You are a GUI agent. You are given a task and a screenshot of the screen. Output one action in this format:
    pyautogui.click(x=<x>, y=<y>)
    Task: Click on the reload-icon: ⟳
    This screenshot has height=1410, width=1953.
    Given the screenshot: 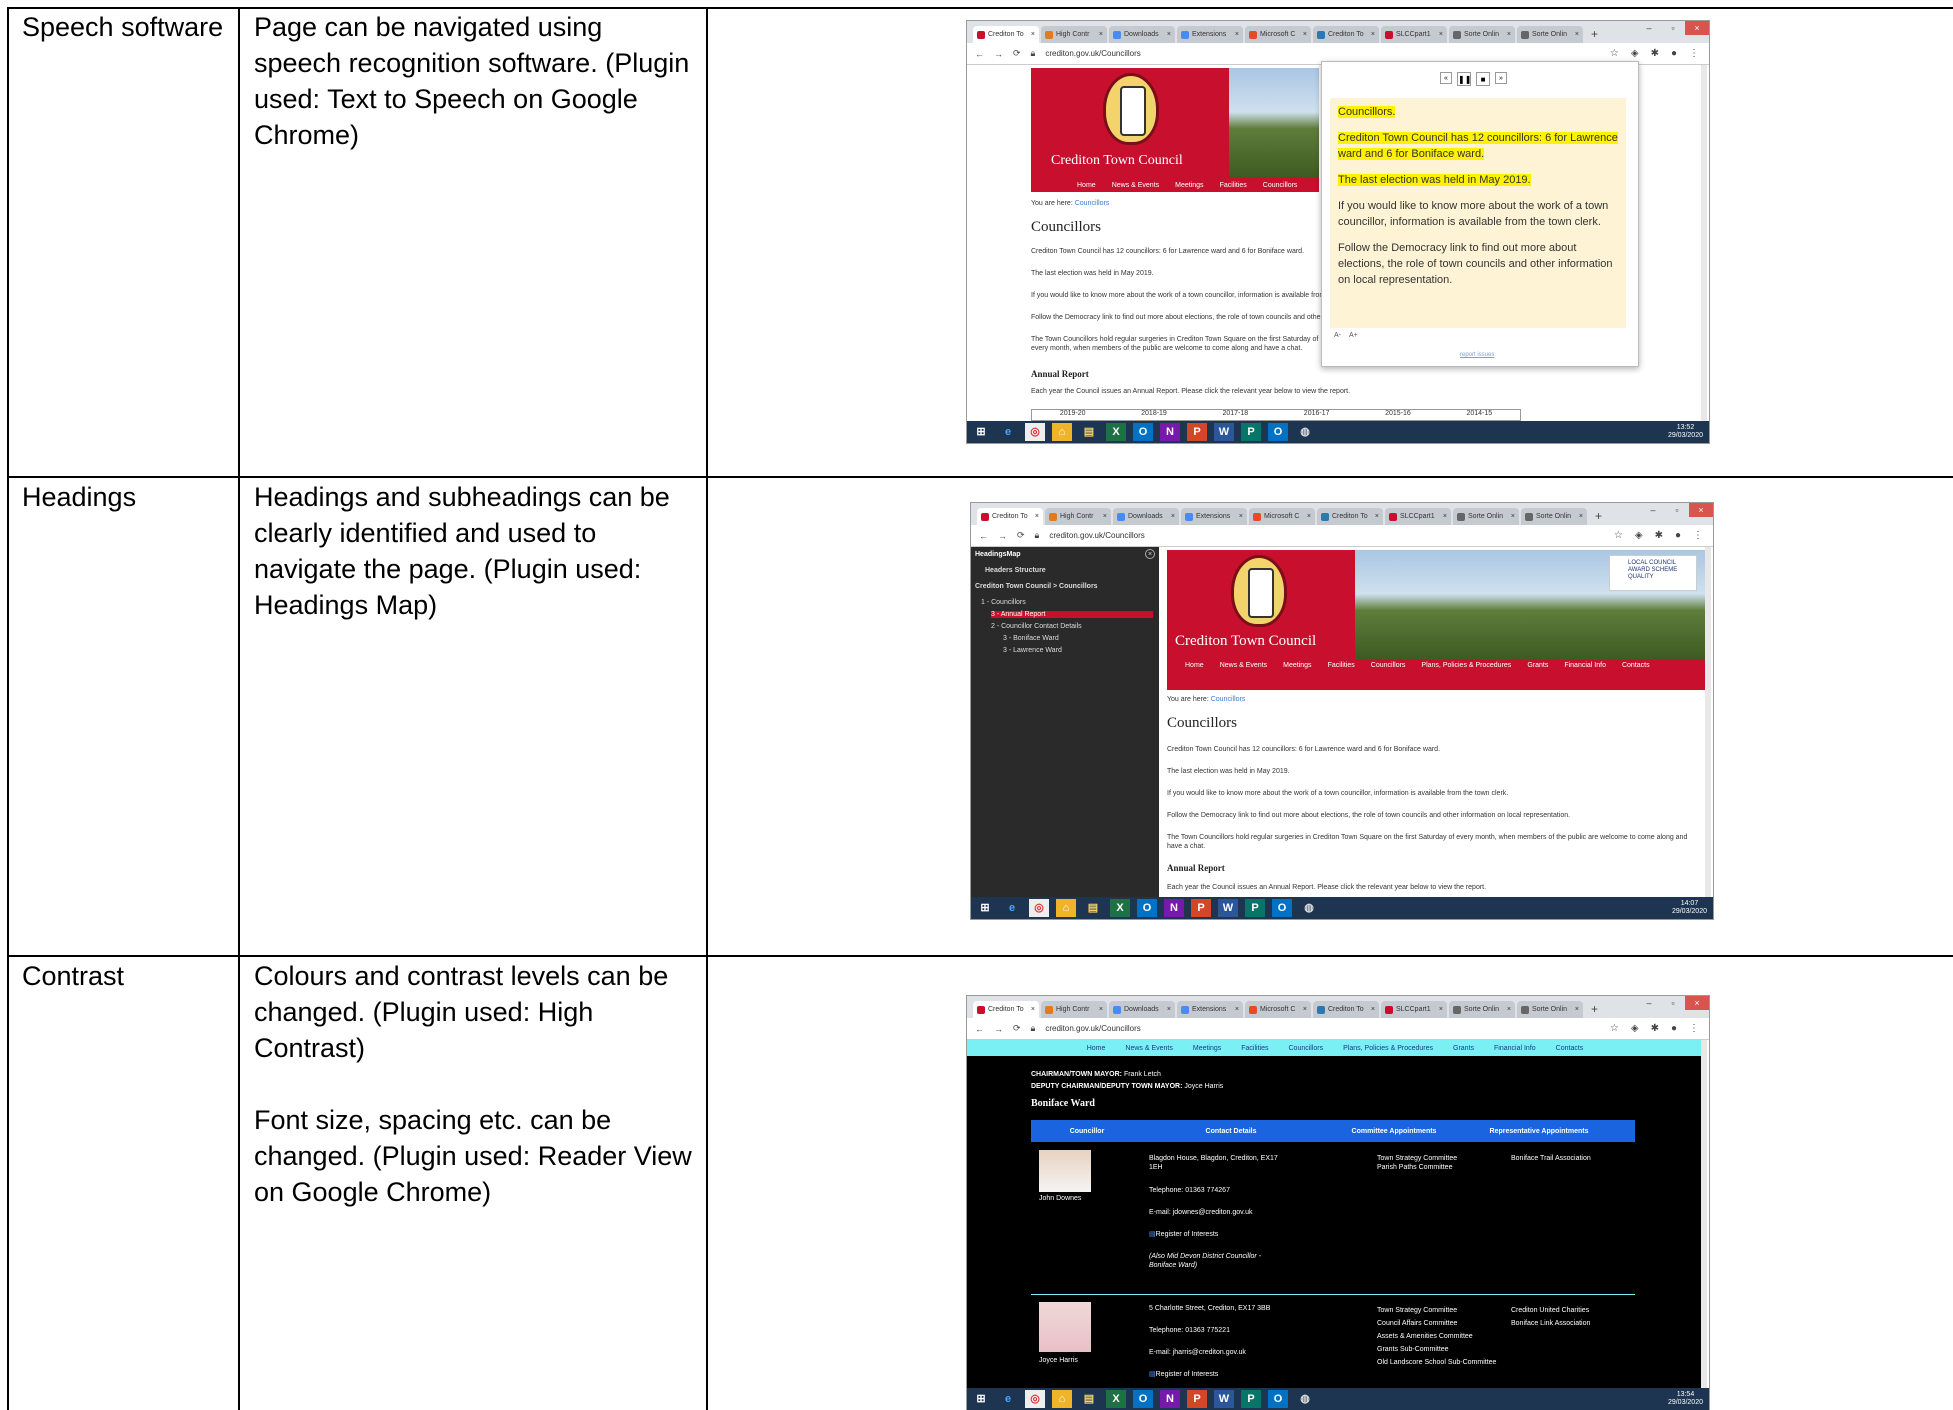 What is the action you would take?
    pyautogui.click(x=1021, y=535)
    